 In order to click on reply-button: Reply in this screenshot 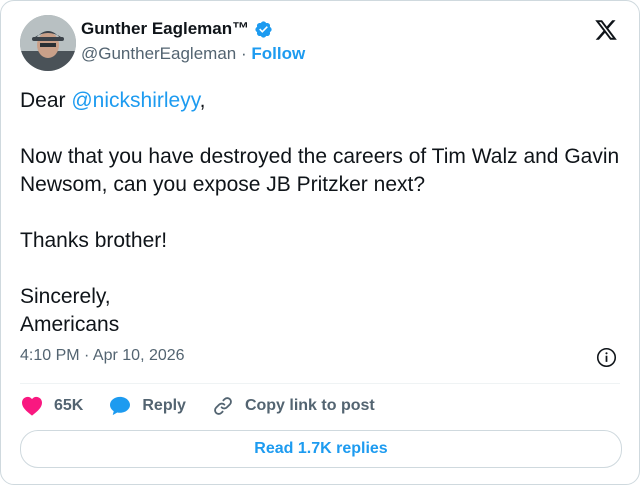, I will do `click(147, 406)`.